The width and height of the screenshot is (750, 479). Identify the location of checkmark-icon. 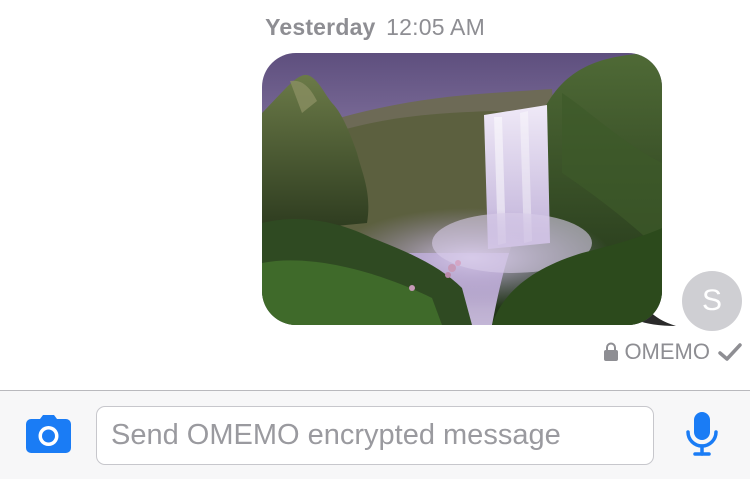
(730, 352).